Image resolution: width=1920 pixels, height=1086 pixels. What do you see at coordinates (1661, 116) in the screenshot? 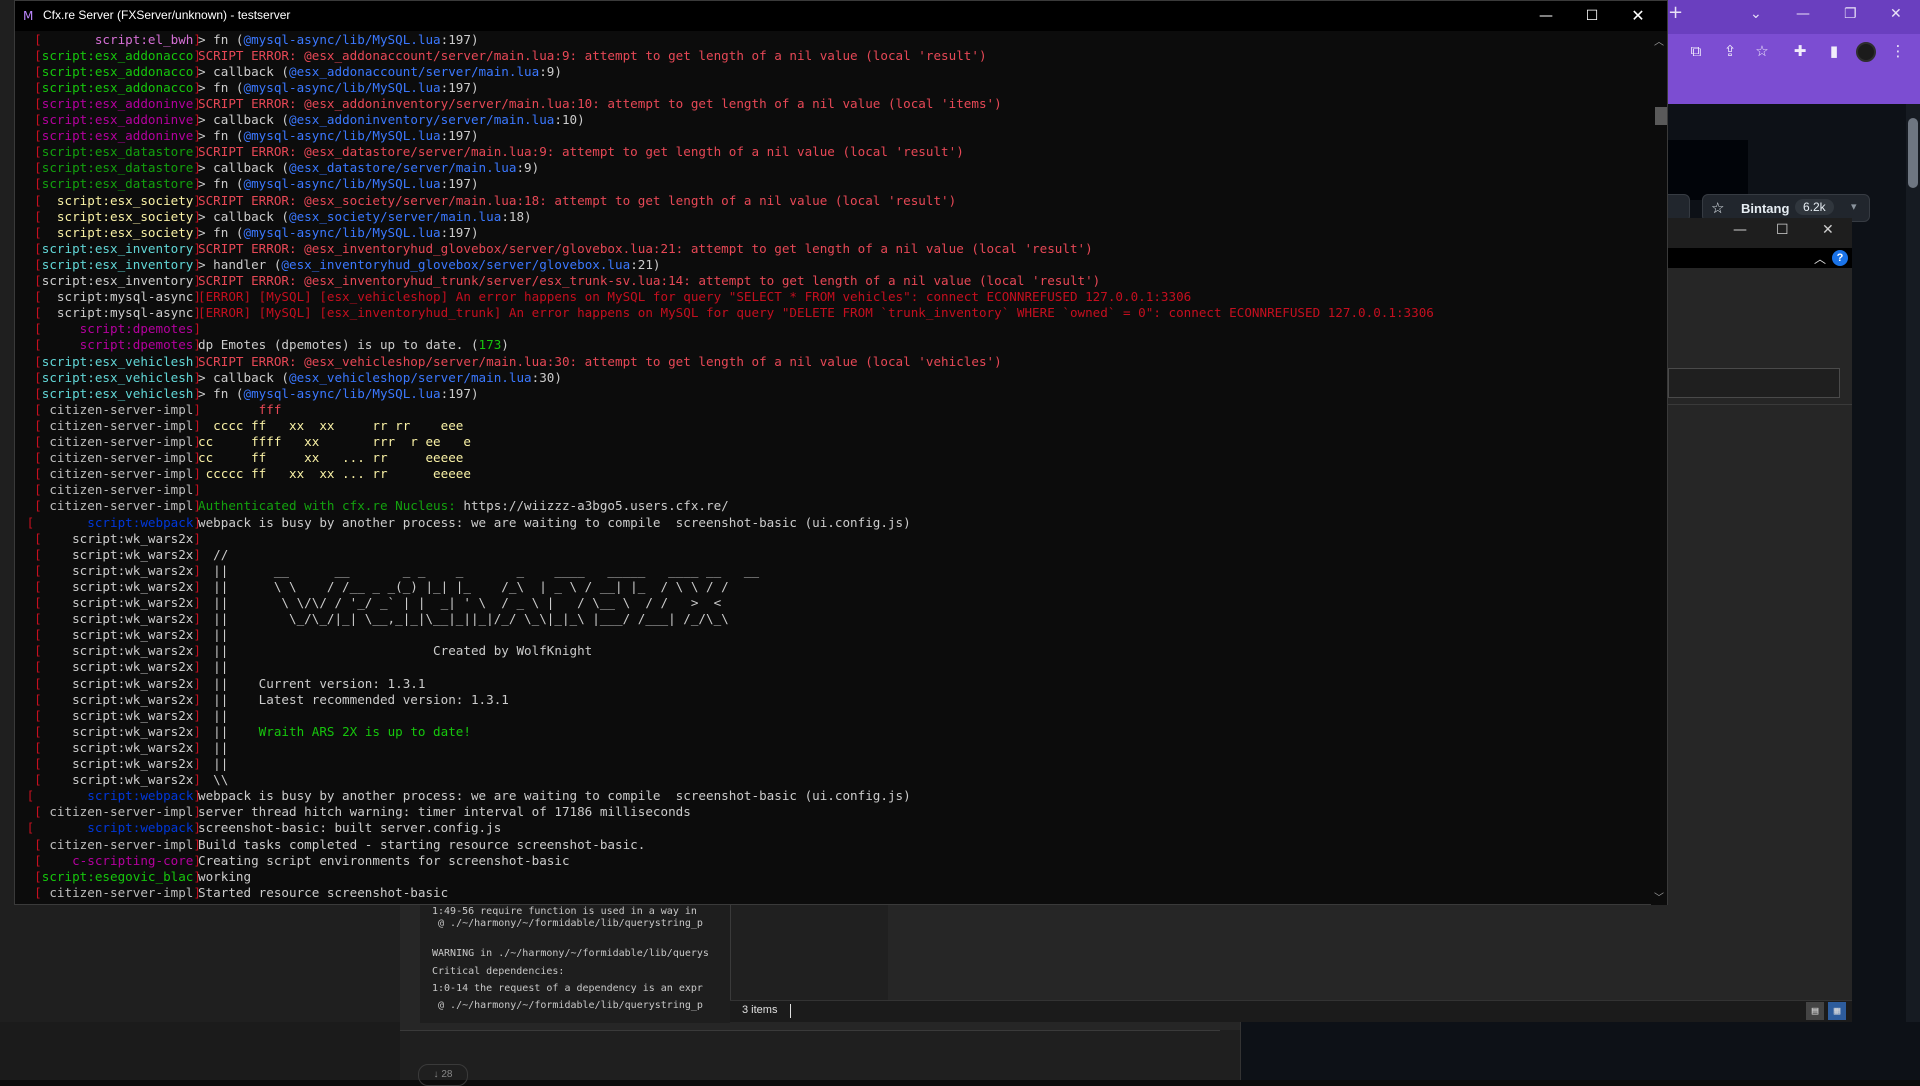
I see `console-scroll-thumb` at bounding box center [1661, 116].